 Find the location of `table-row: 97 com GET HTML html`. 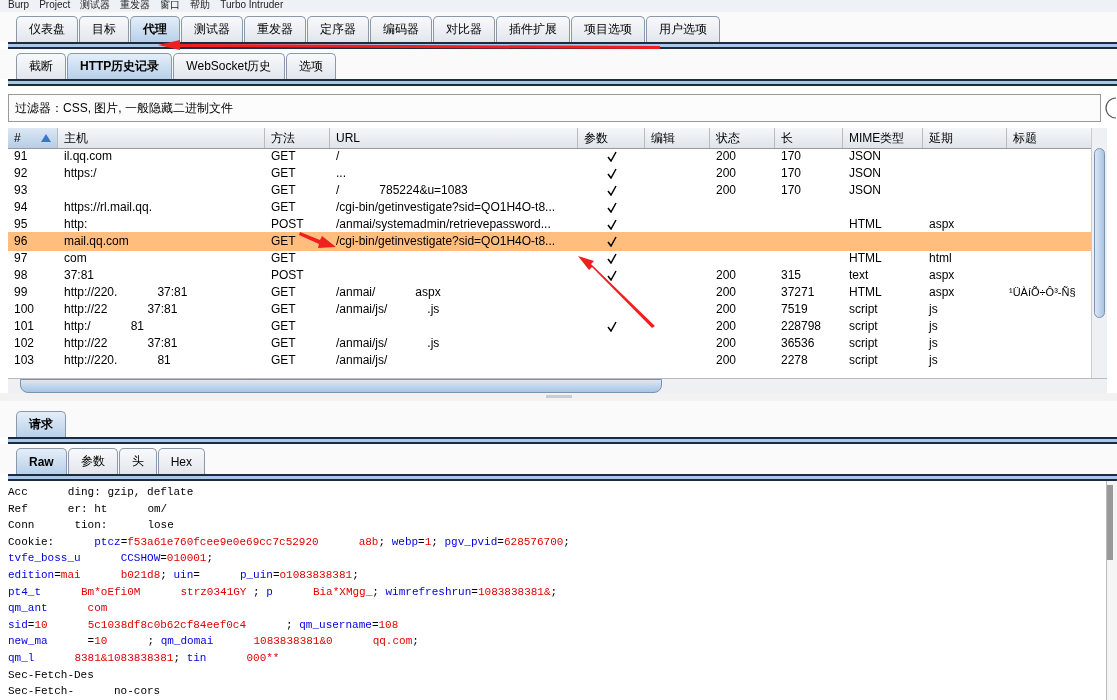

table-row: 97 com GET HTML html is located at coordinates (549, 258).